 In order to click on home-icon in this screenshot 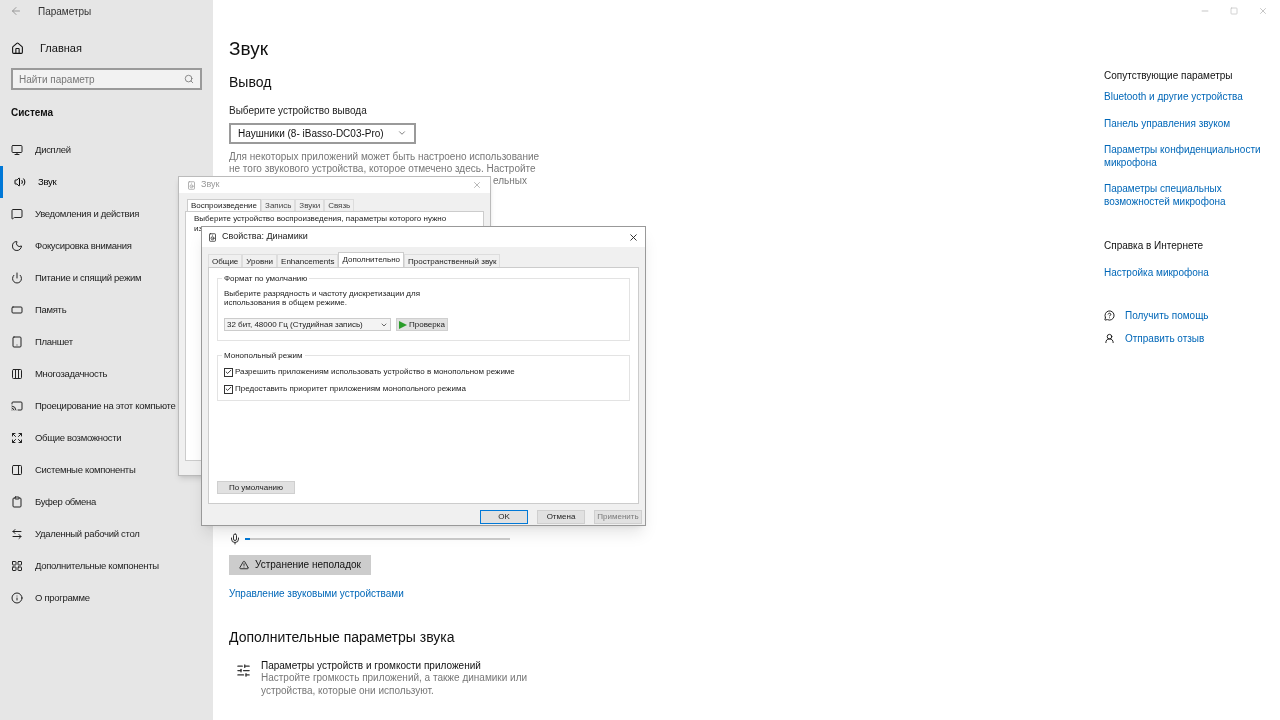, I will do `click(17, 48)`.